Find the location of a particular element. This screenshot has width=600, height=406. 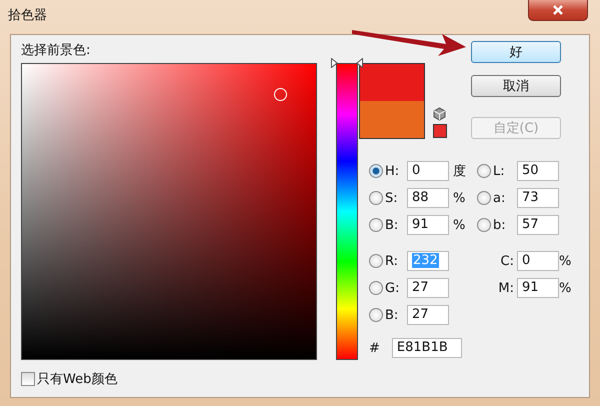

field-label: S: is located at coordinates (392, 198).